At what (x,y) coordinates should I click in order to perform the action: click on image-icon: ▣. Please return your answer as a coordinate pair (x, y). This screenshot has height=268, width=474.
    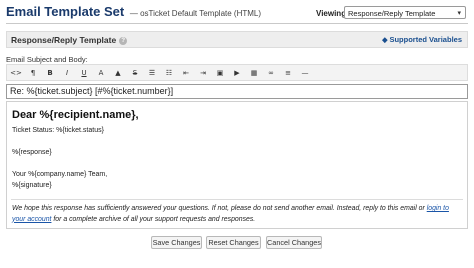
    Looking at the image, I should click on (220, 73).